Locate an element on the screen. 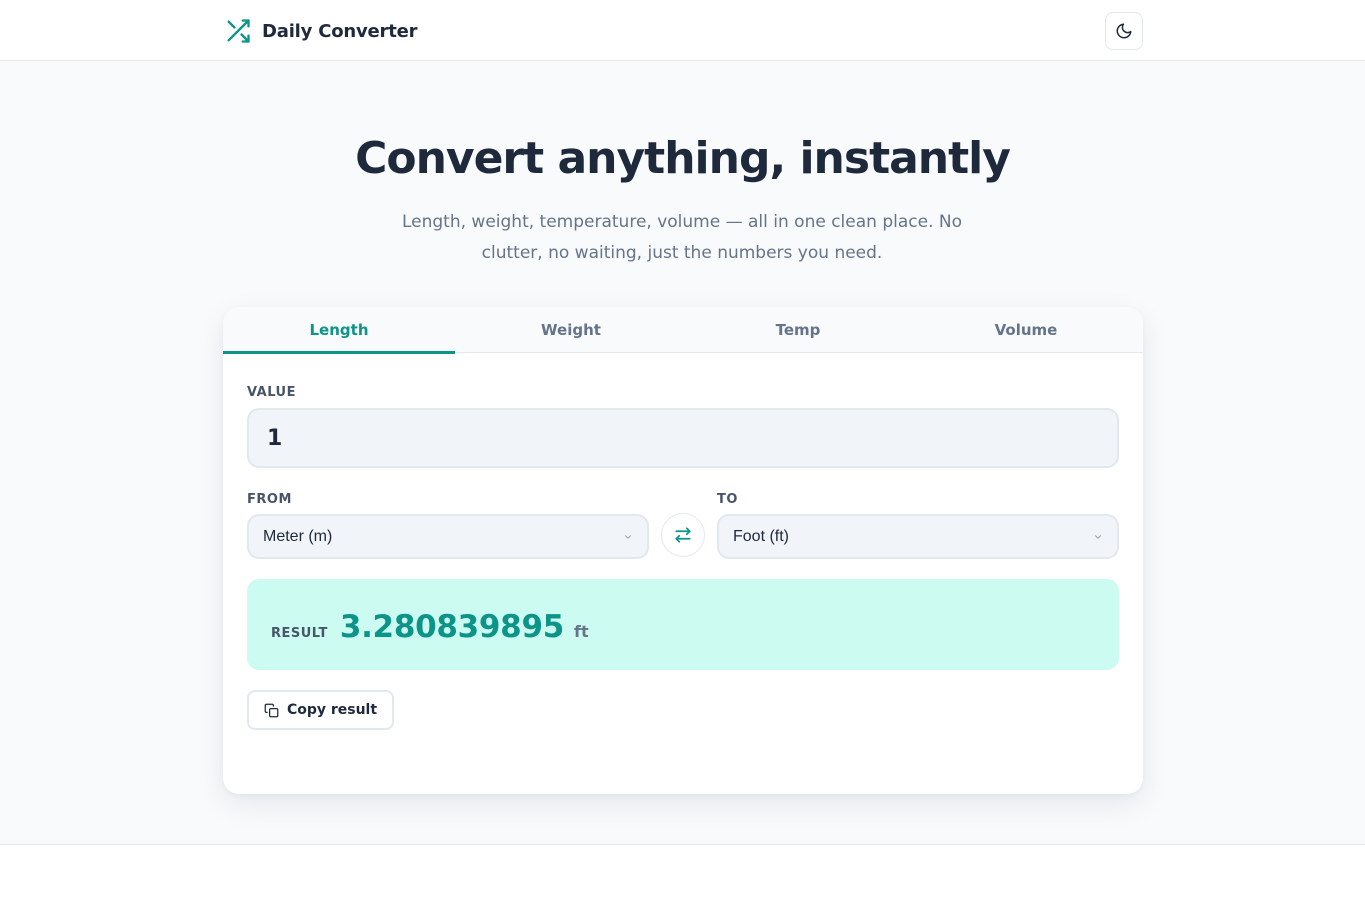 This screenshot has width=1365, height=900. moon-icon is located at coordinates (1124, 31).